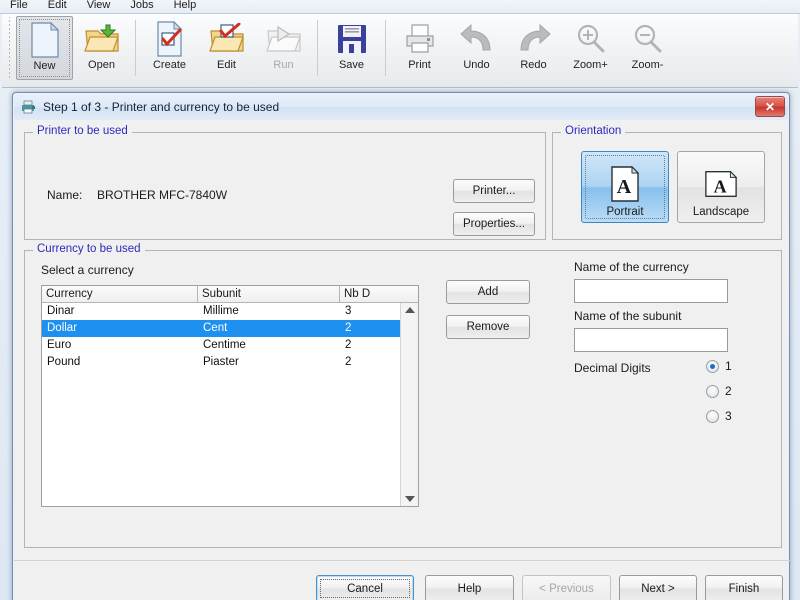  Describe the element at coordinates (628, 316) in the screenshot. I see `subunit-name-label: Name of the subunit` at that location.